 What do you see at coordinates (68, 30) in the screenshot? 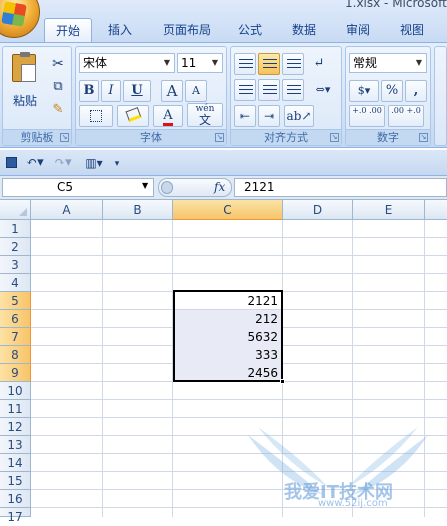
I see `tab-home: 开始` at bounding box center [68, 30].